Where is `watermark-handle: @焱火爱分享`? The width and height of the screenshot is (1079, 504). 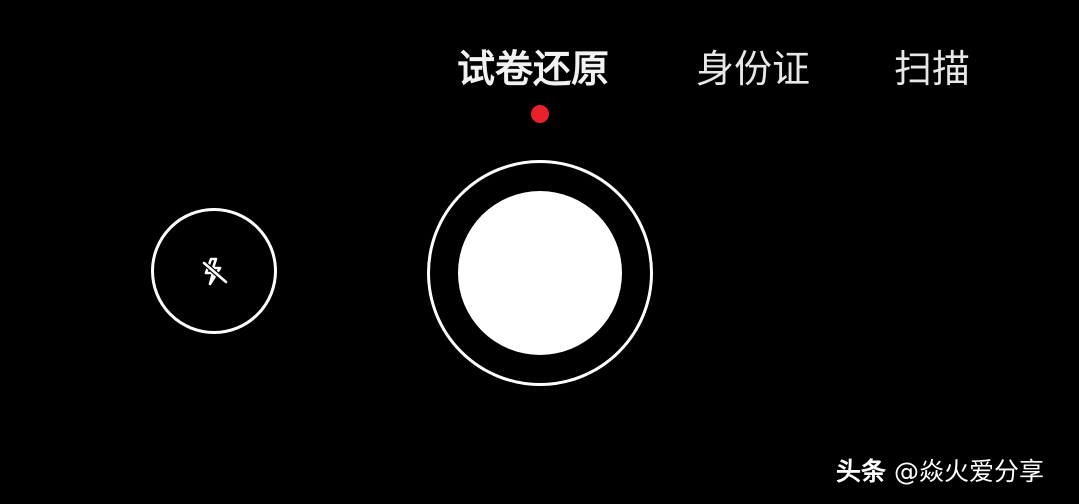
watermark-handle: @焱火爱分享 is located at coordinates (969, 471).